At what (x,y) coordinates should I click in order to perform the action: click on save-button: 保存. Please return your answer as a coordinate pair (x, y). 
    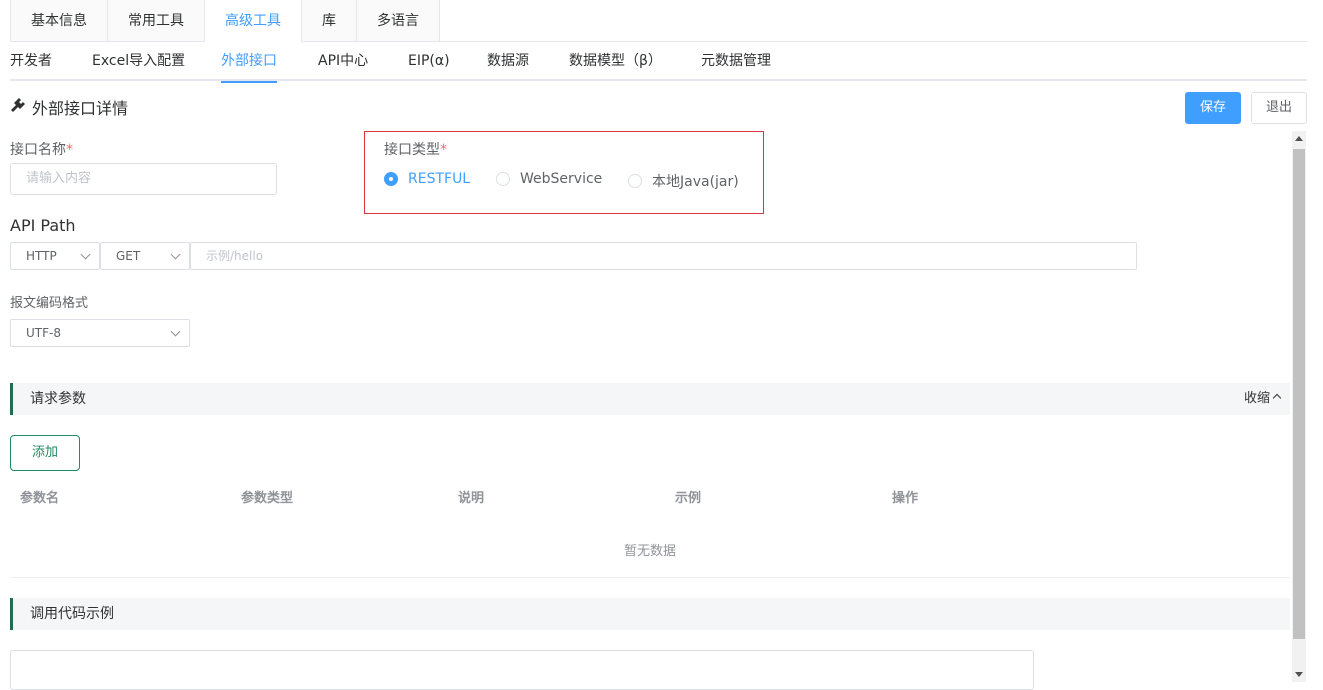
    Looking at the image, I should click on (1213, 108).